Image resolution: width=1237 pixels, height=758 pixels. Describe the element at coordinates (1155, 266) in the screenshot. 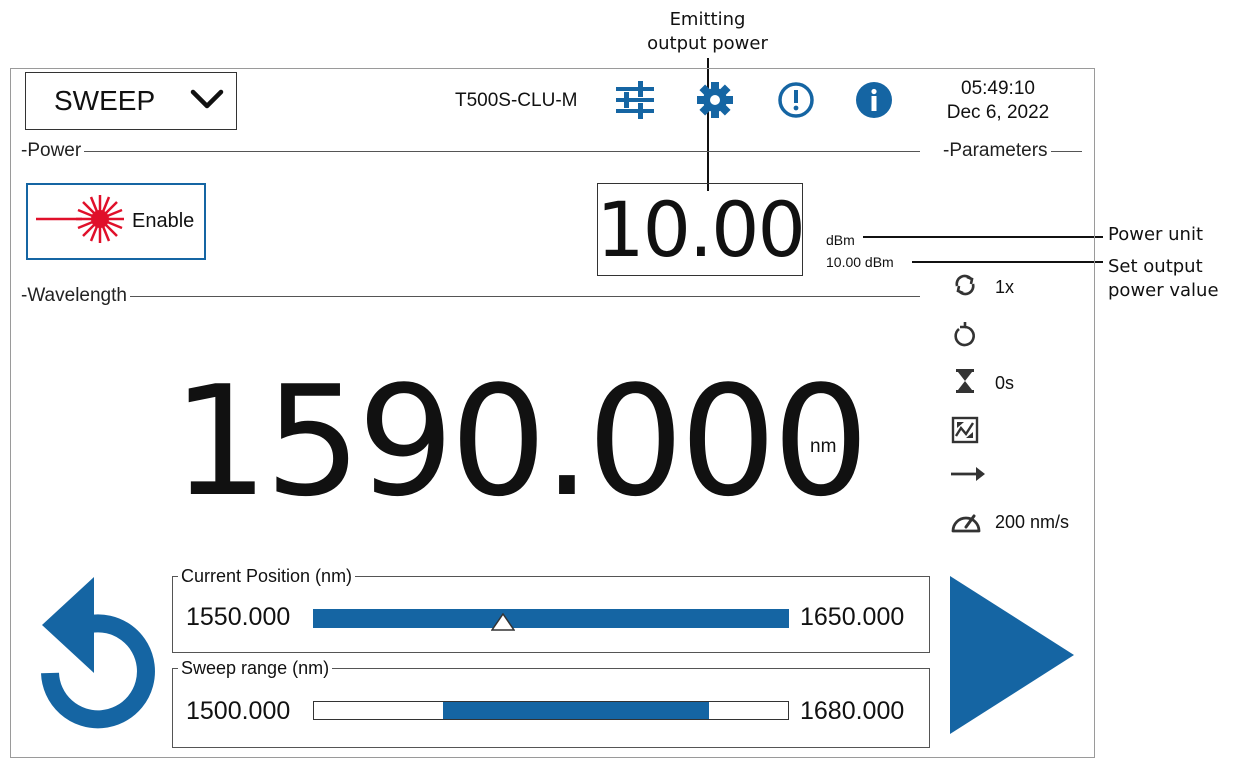

I see `callout-set-output-line1: Set output` at that location.